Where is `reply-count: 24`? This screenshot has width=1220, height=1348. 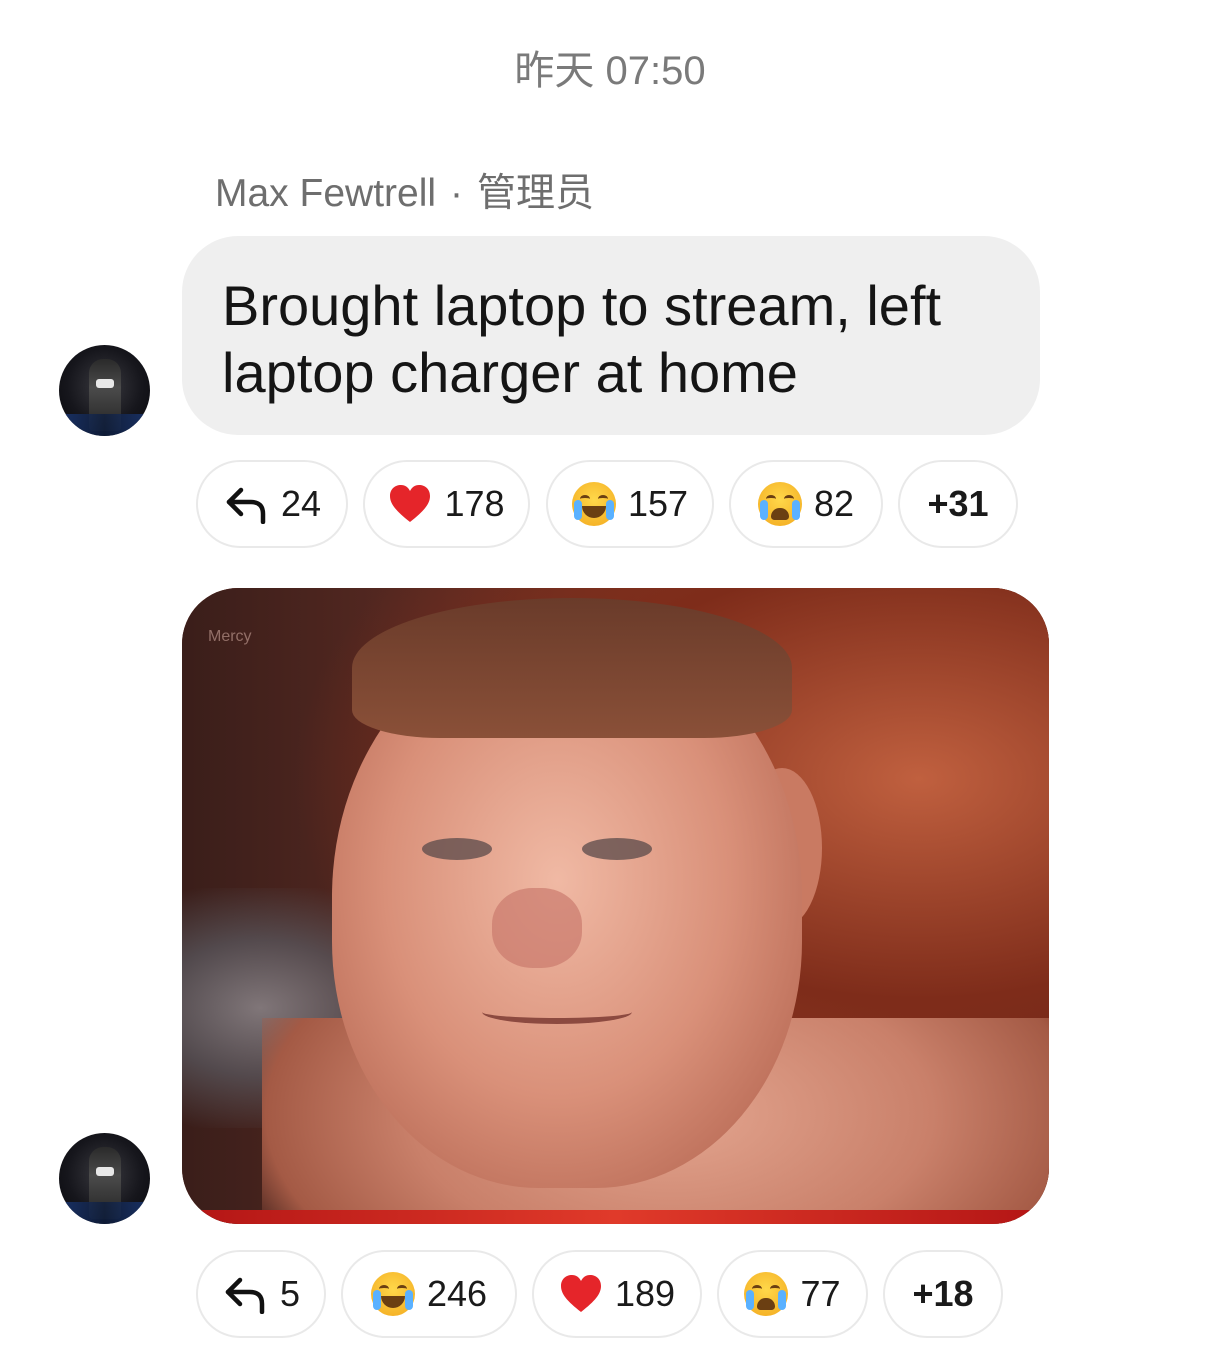 reply-count: 24 is located at coordinates (301, 503).